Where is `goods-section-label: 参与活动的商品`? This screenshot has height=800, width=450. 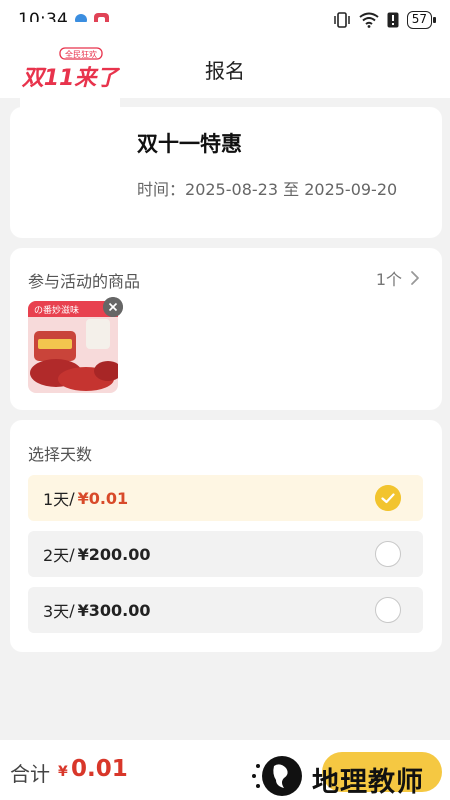
goods-section-label: 参与活动的商品 is located at coordinates (84, 281).